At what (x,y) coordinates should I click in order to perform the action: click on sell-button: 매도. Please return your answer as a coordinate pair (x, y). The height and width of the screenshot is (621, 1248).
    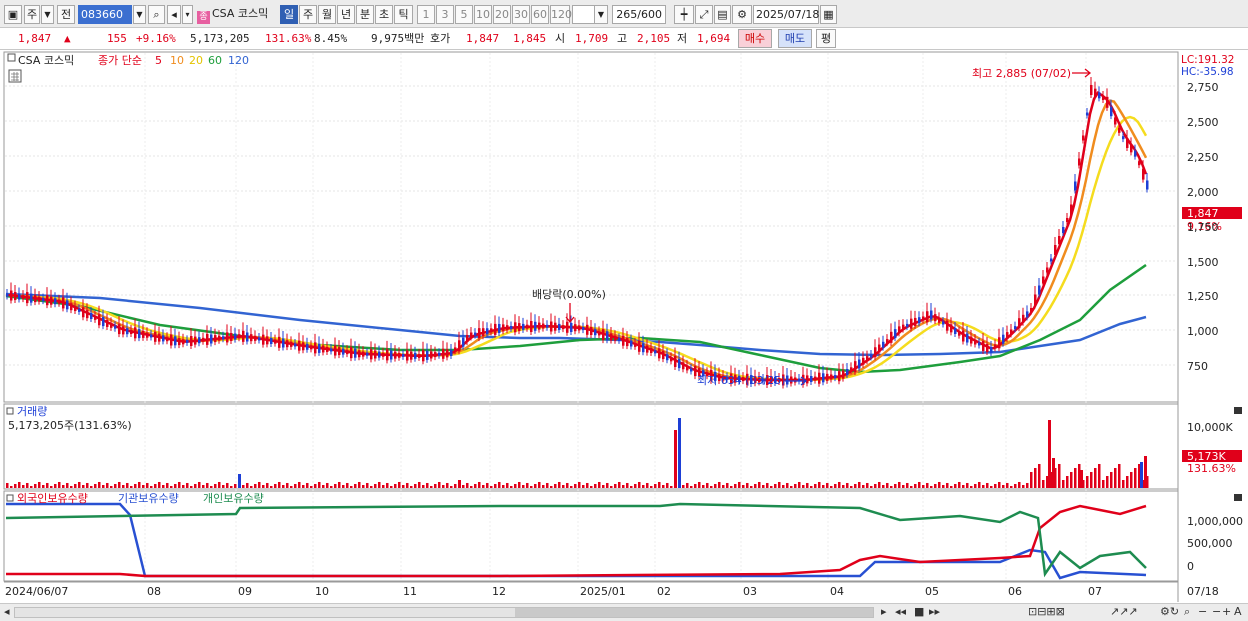
    Looking at the image, I should click on (795, 38).